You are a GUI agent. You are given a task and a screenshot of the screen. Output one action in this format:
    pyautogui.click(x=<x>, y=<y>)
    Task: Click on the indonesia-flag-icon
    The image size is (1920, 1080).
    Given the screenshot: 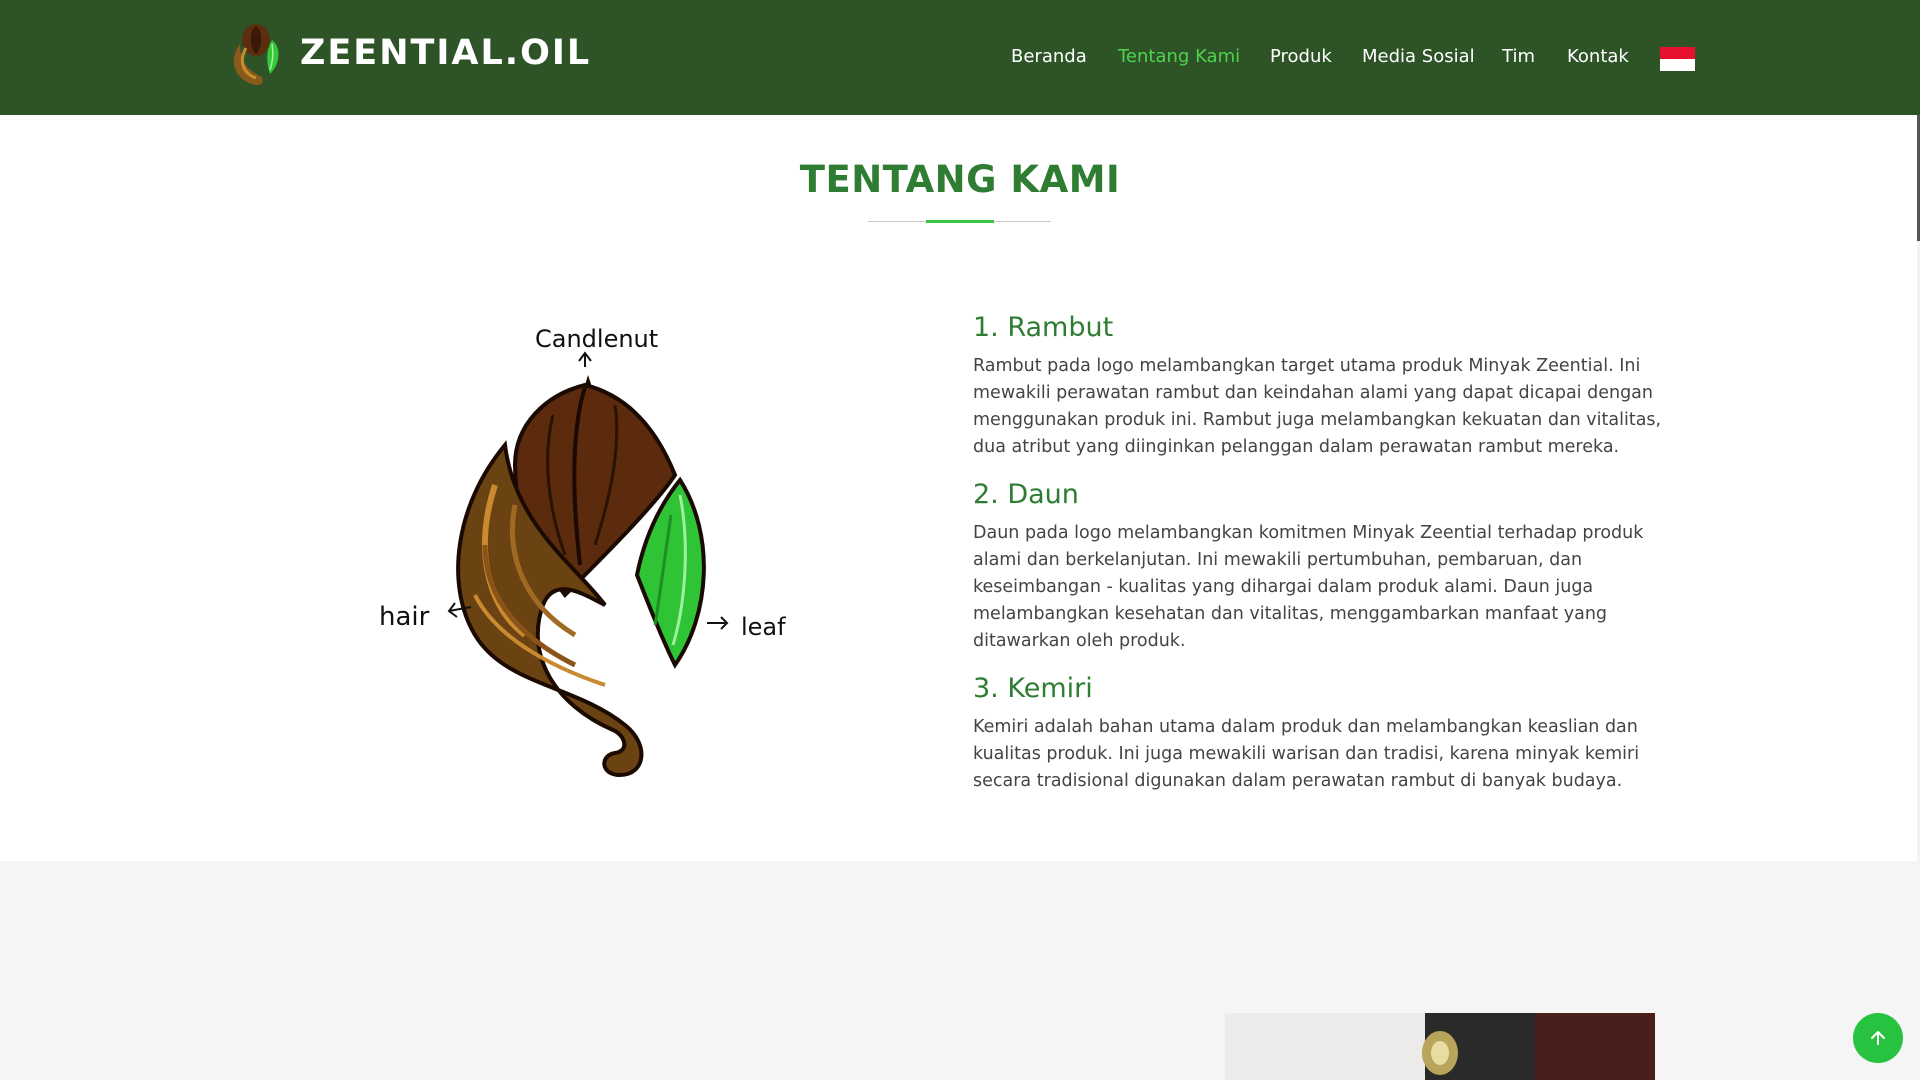 What is the action you would take?
    pyautogui.click(x=1677, y=59)
    